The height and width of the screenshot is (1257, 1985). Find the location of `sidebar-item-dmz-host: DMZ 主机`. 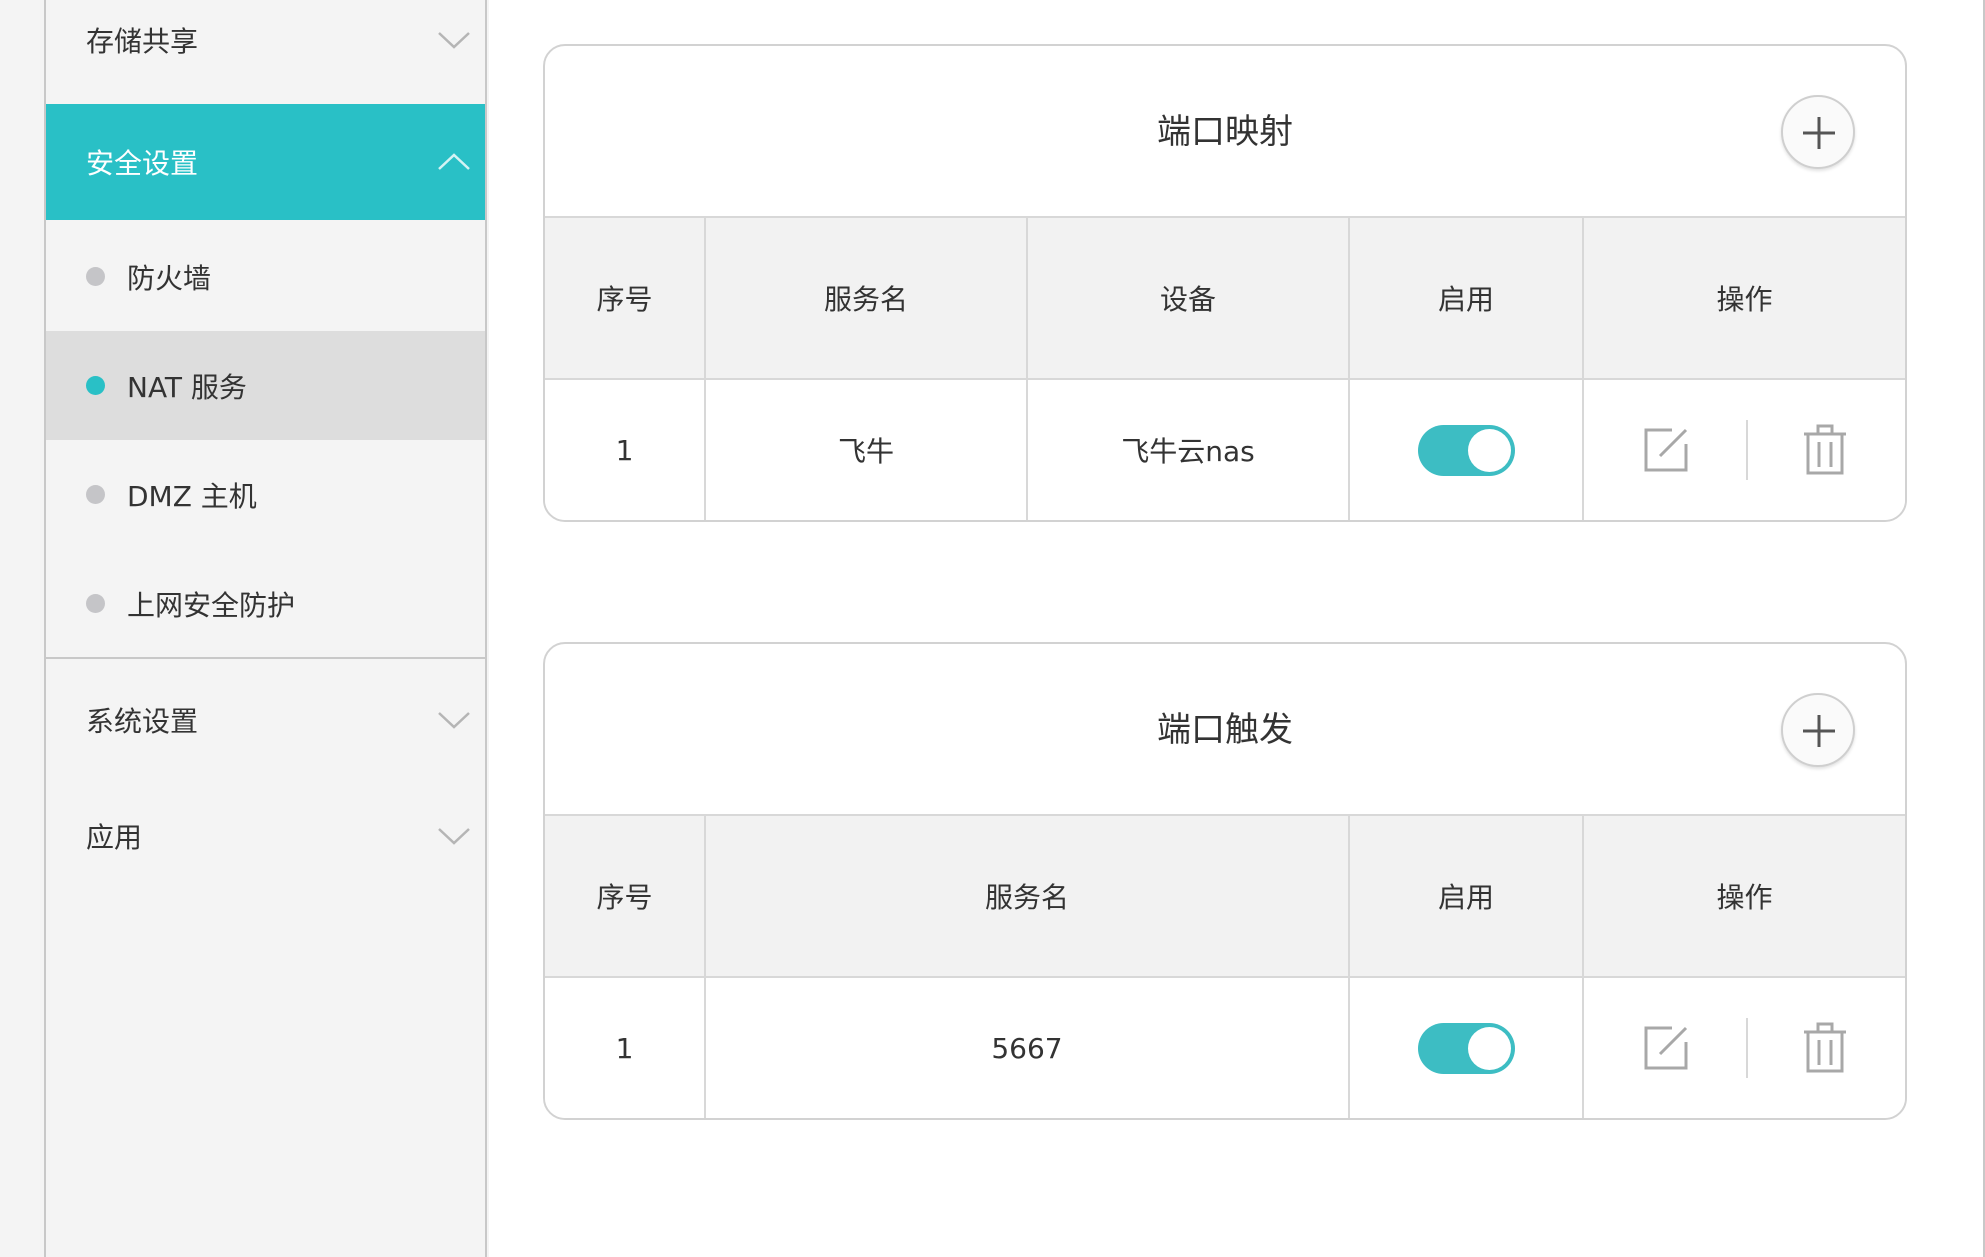

sidebar-item-dmz-host: DMZ 主机 is located at coordinates (265, 494).